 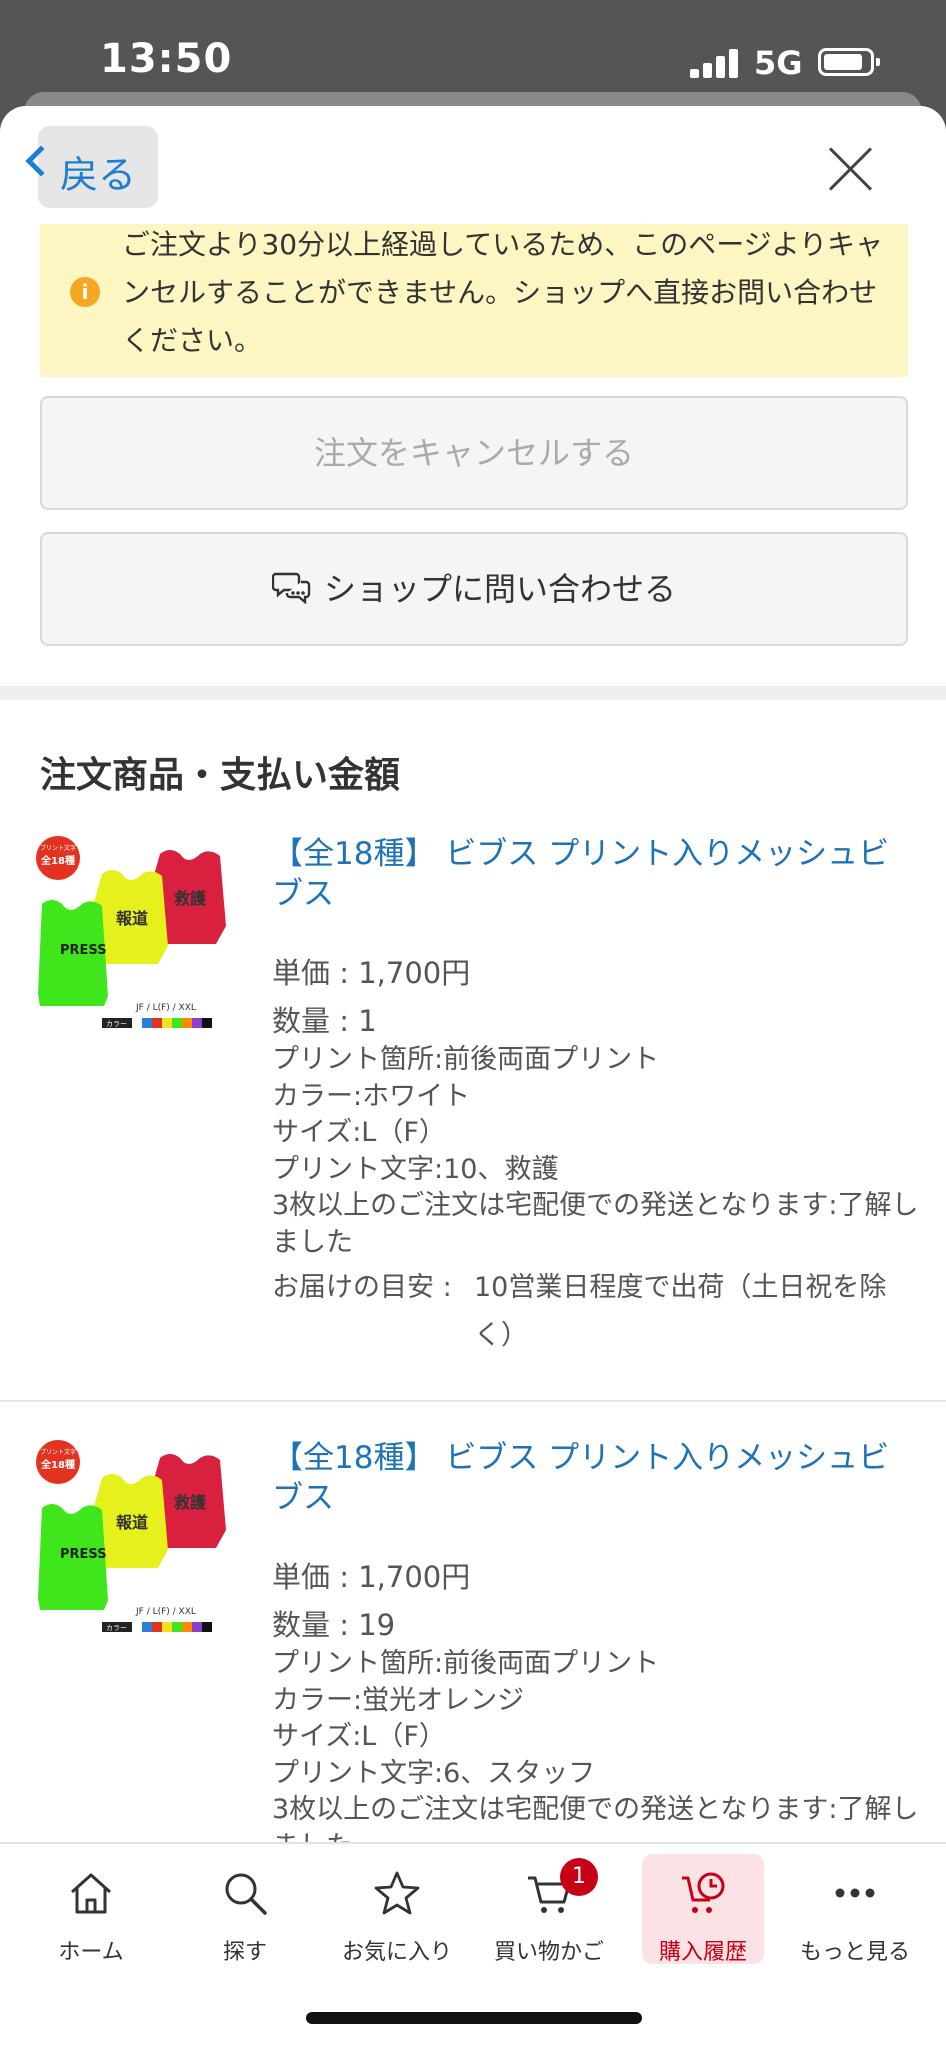 I want to click on tab-more: もっと見る, so click(x=855, y=1909).